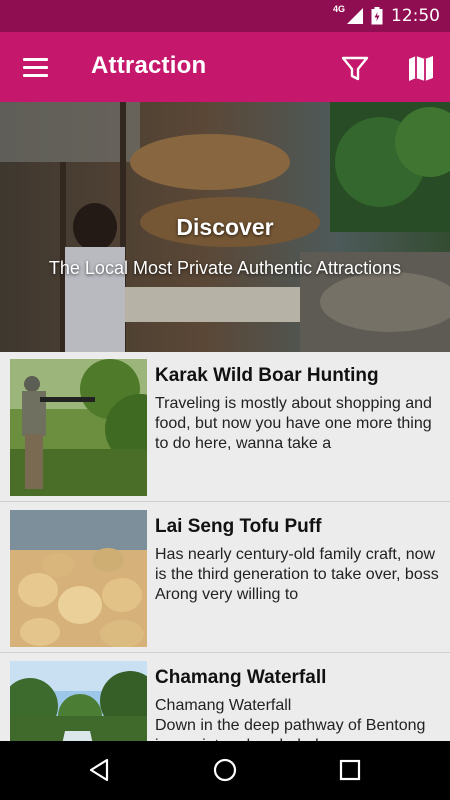  I want to click on hunting-photo, so click(78, 427).